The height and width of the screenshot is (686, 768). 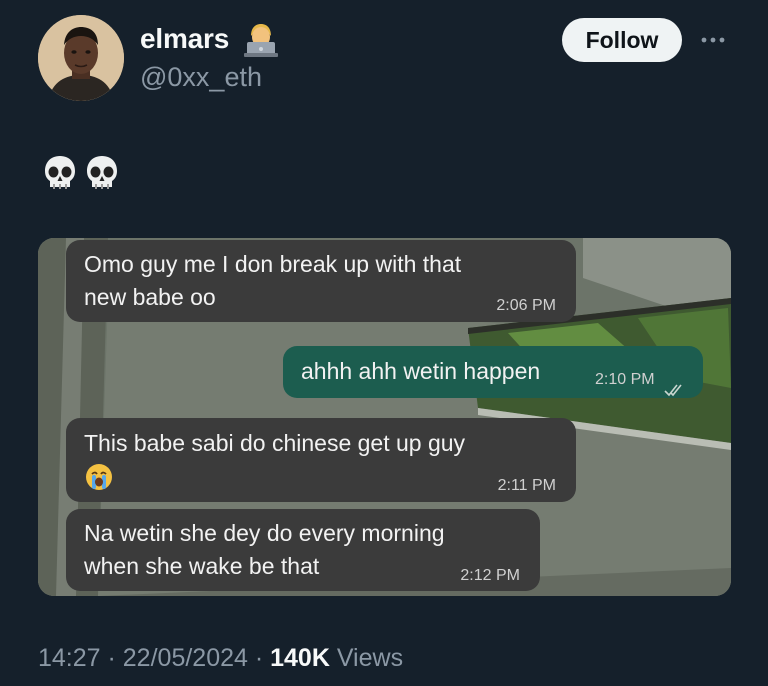 I want to click on double-check-icon, so click(x=674, y=385).